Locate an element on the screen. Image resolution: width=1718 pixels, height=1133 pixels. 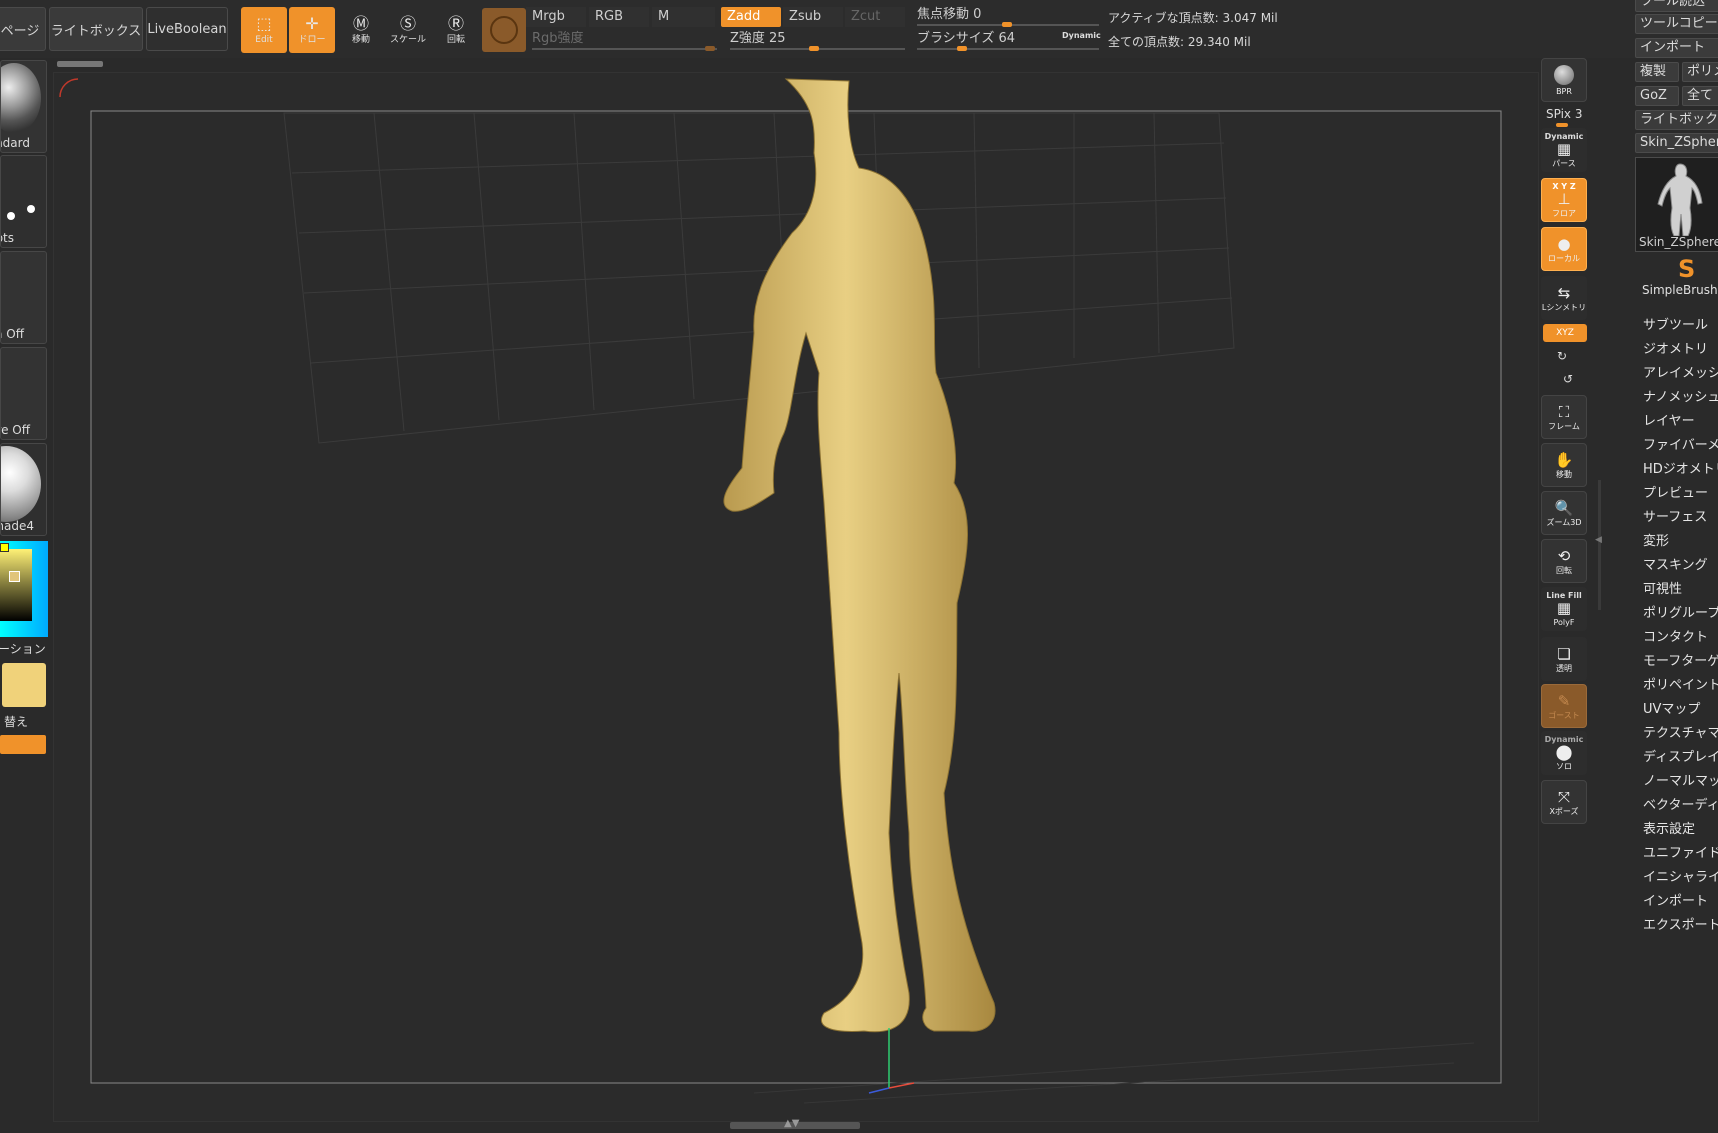
goz-button: GoZ is located at coordinates (1657, 96).